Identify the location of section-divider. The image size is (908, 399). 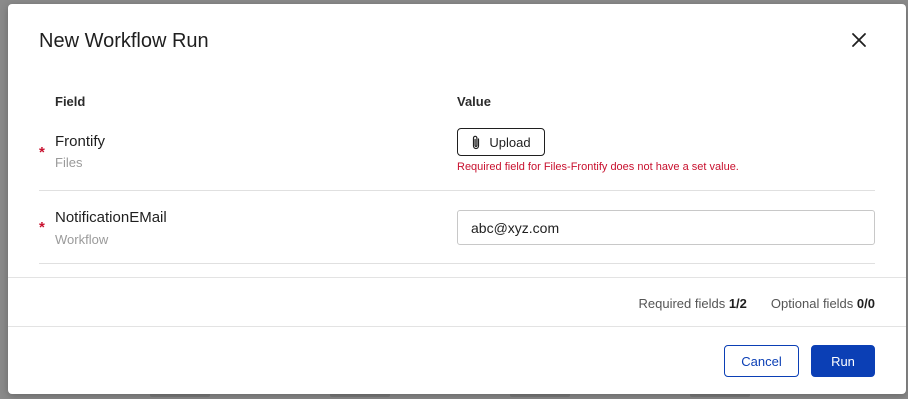
(457, 277).